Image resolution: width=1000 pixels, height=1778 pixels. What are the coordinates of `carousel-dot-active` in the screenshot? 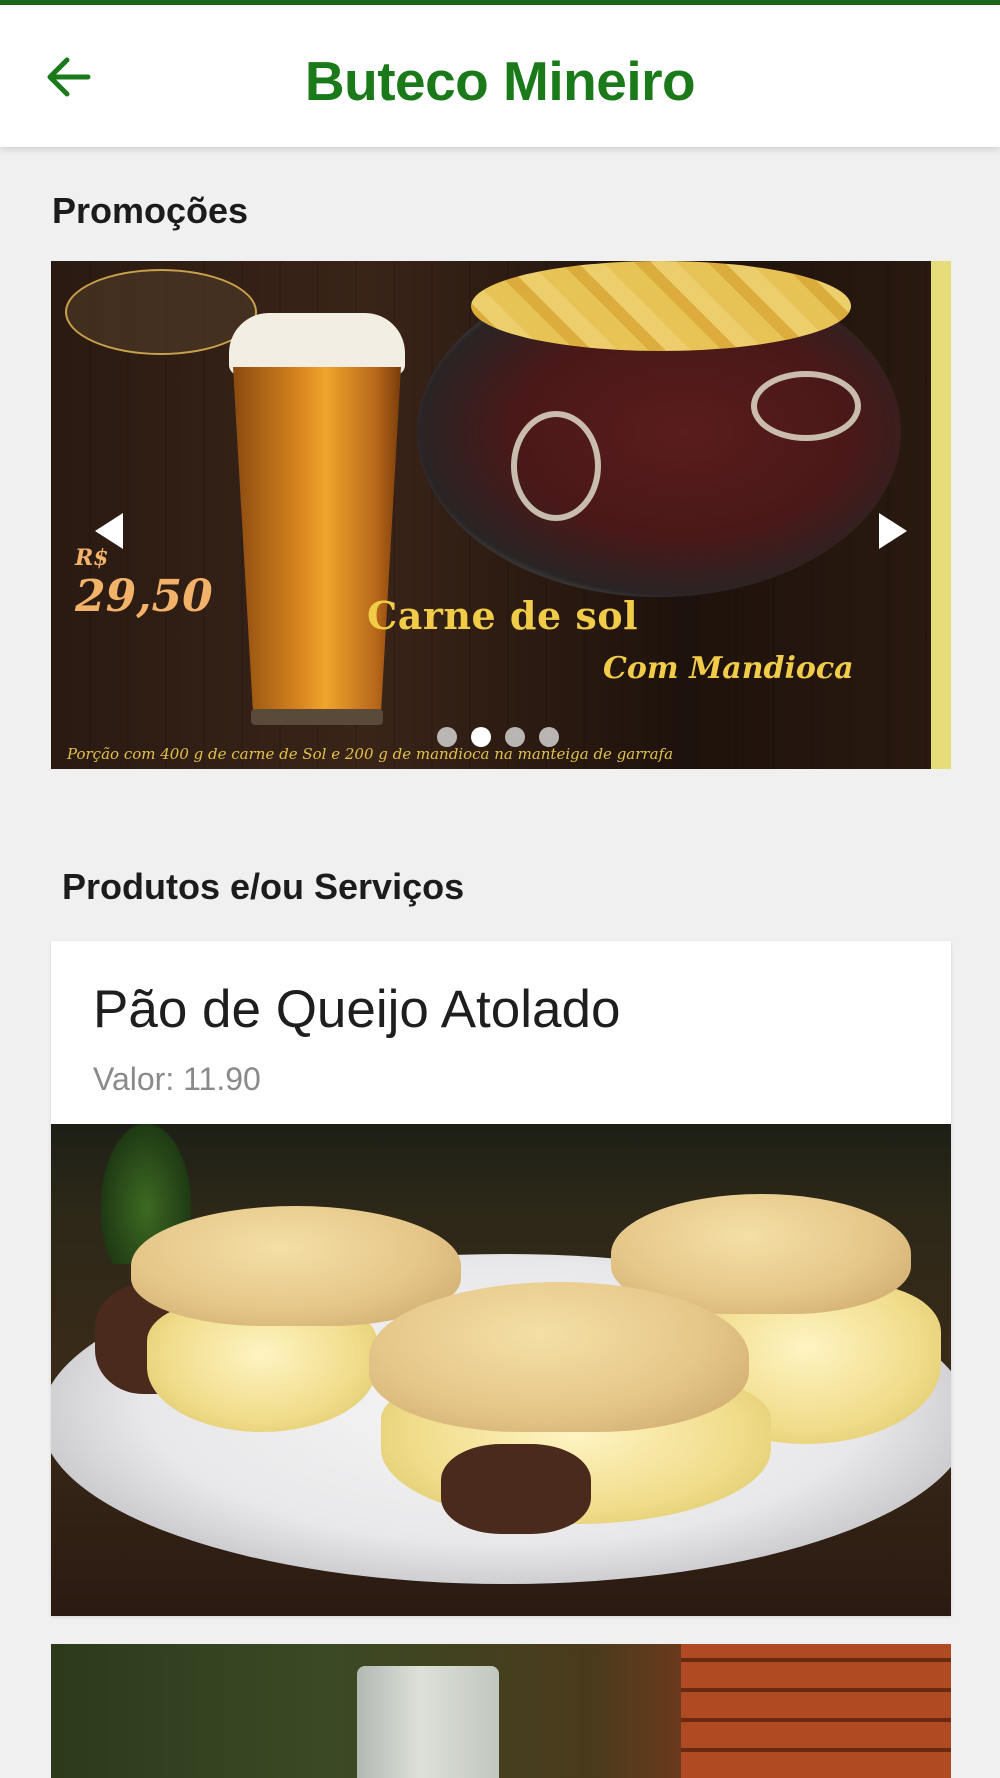 It's located at (481, 737).